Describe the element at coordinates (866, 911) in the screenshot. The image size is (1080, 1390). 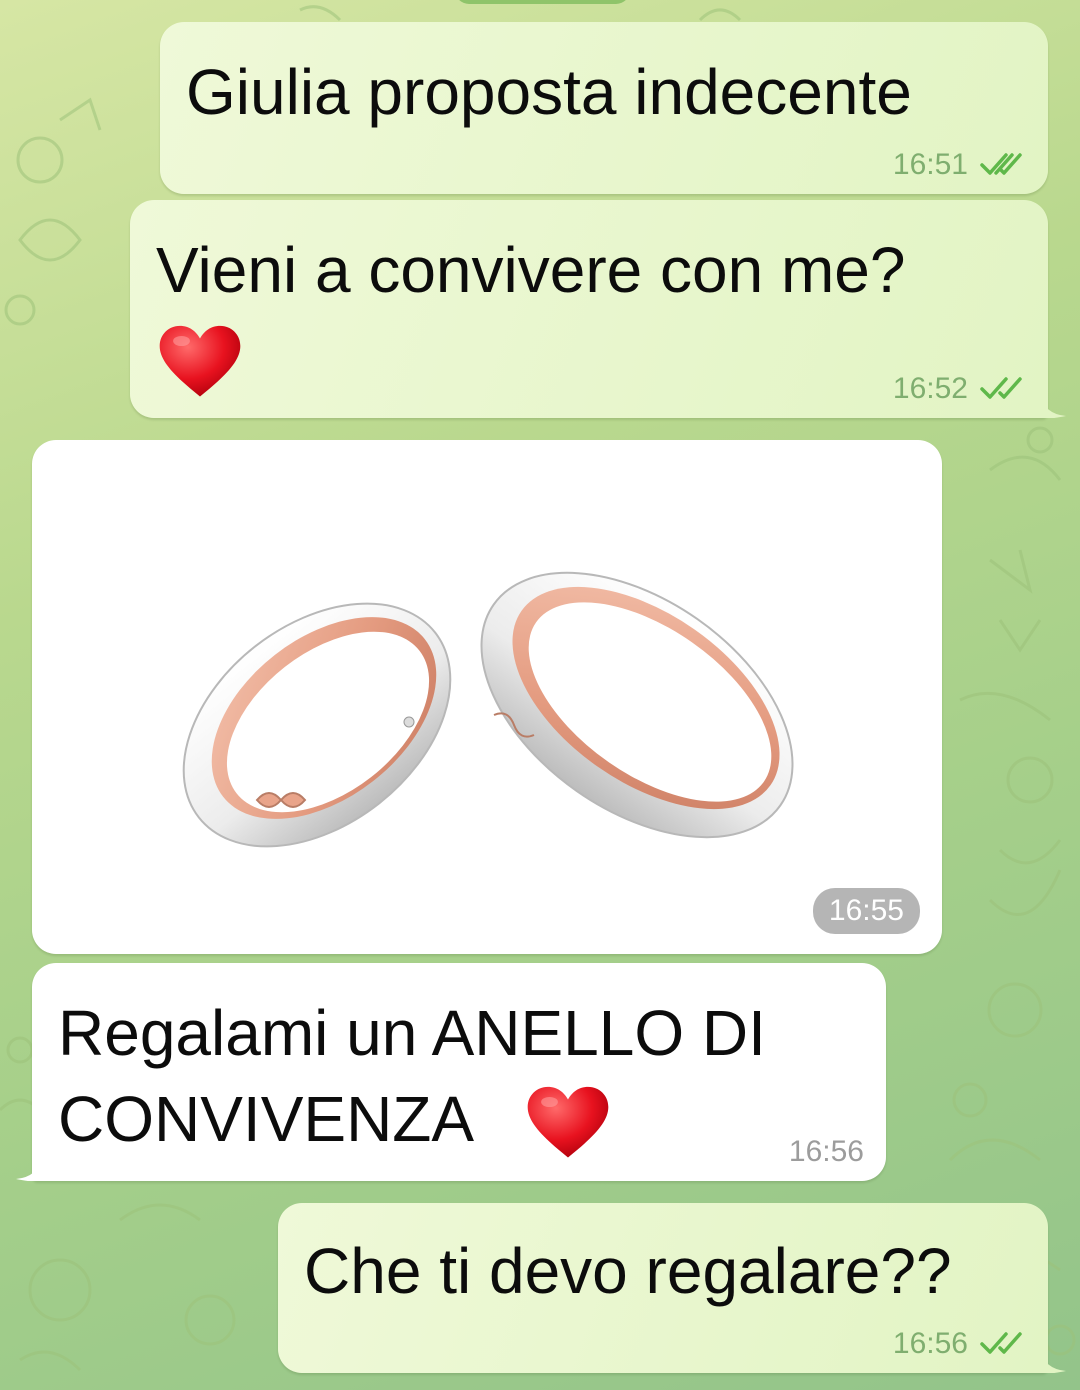
I see `photo-time-badge: 16:55` at that location.